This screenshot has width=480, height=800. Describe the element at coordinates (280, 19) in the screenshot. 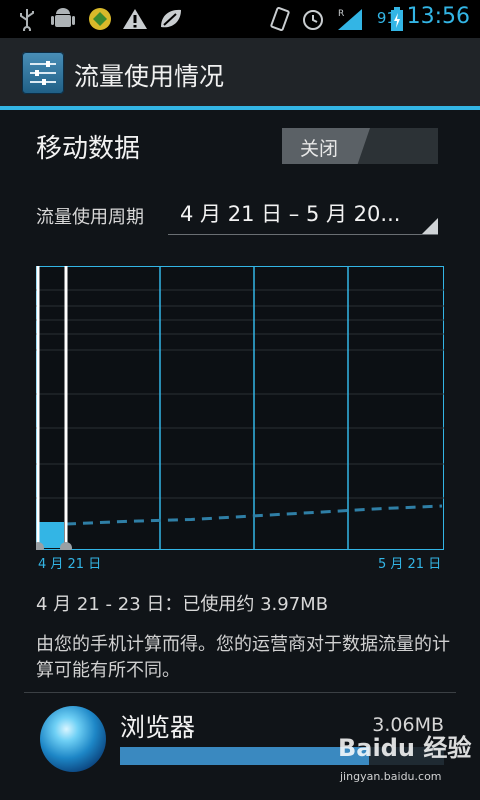

I see `vibrate-icon` at that location.